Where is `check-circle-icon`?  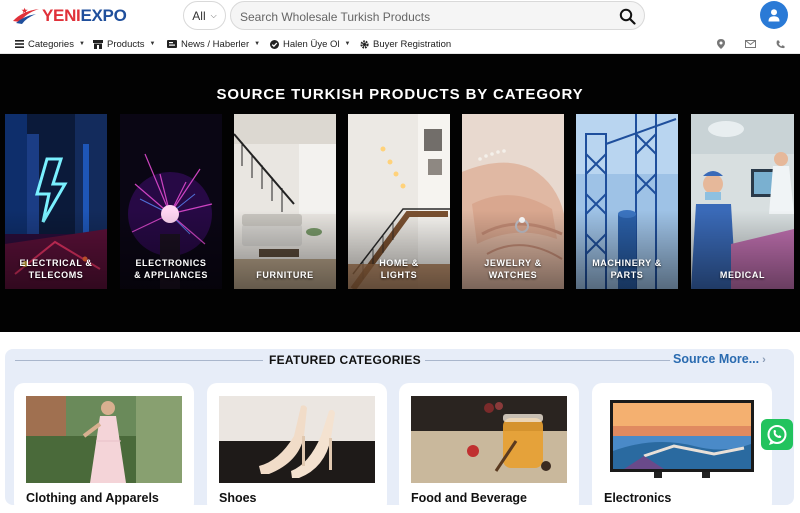
check-circle-icon is located at coordinates (274, 44).